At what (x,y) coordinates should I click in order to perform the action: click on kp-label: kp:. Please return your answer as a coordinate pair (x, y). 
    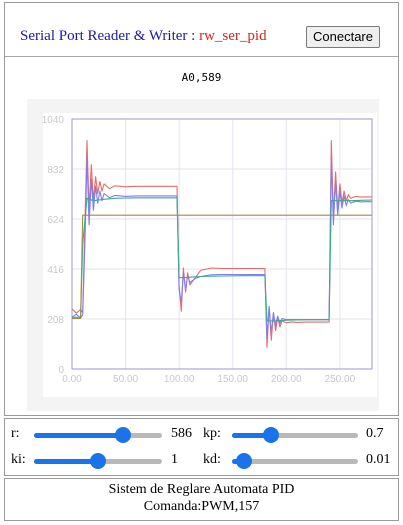
    Looking at the image, I should click on (212, 433).